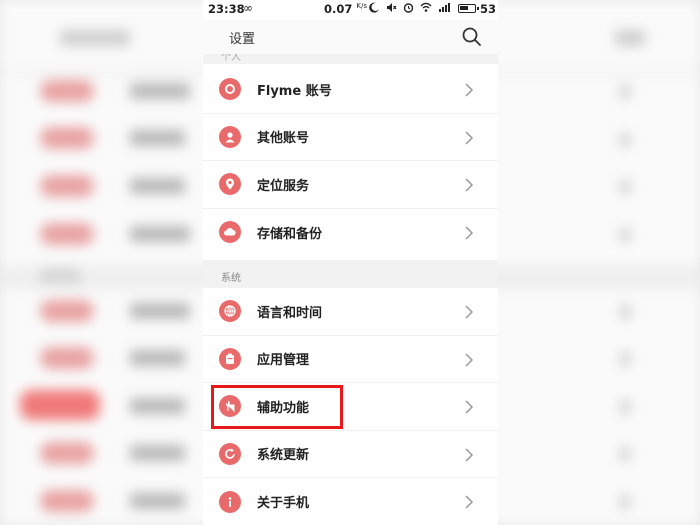  I want to click on settings-item-app-management: 应用管理, so click(350, 359).